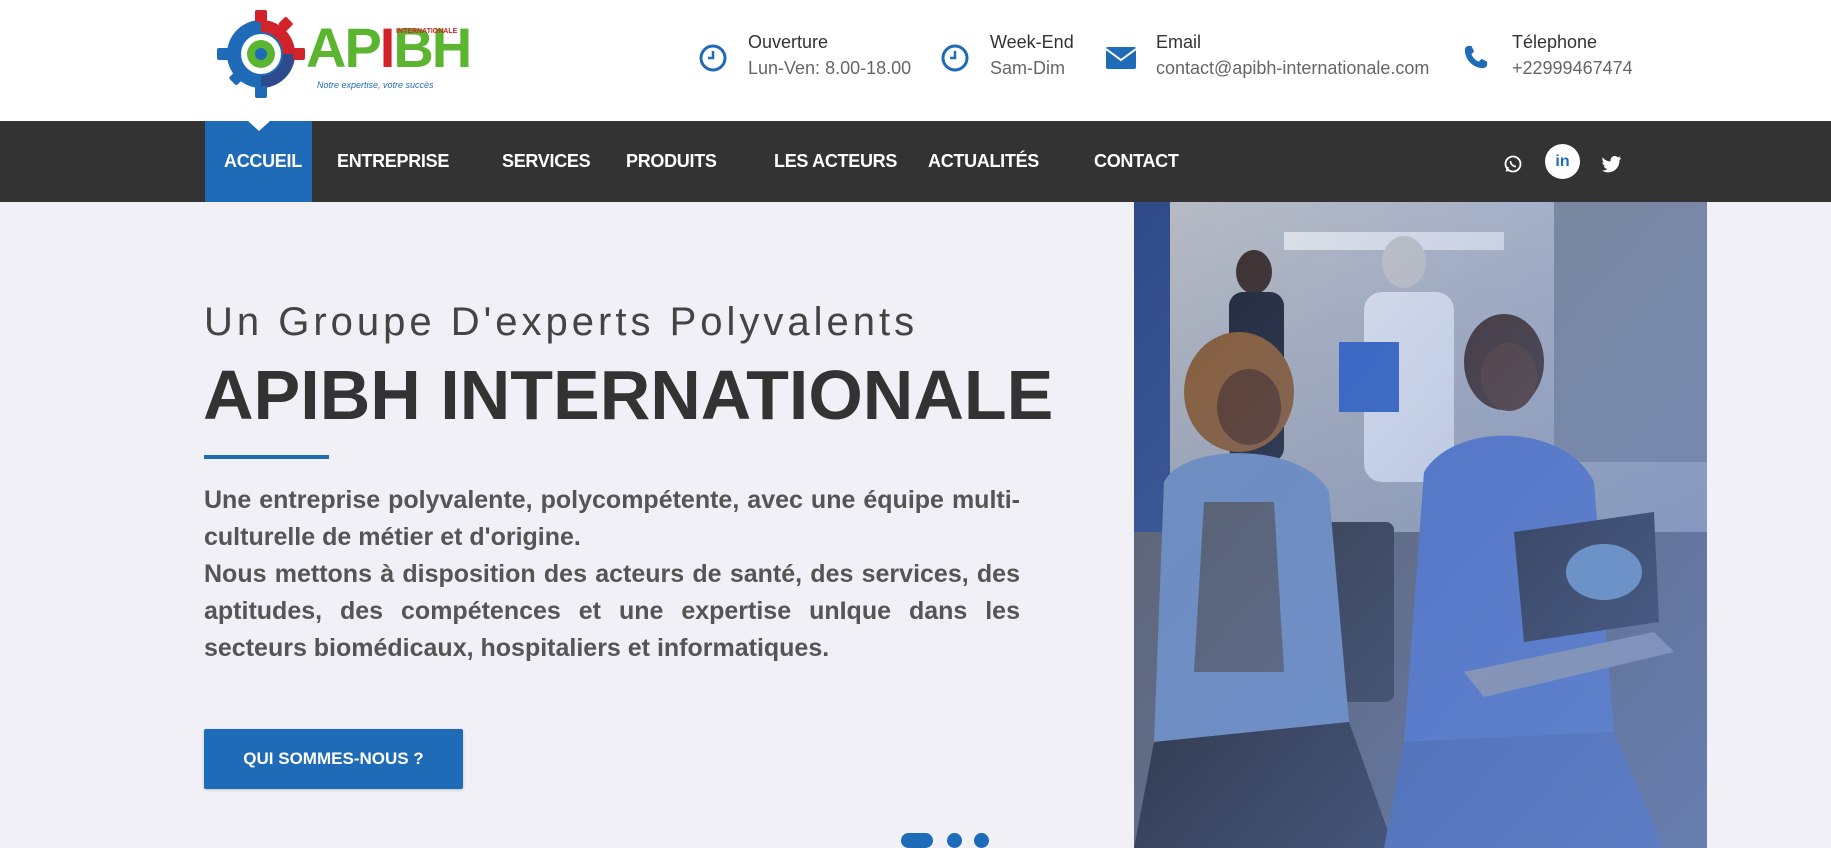  What do you see at coordinates (788, 42) in the screenshot?
I see `info-label: Ouverture` at bounding box center [788, 42].